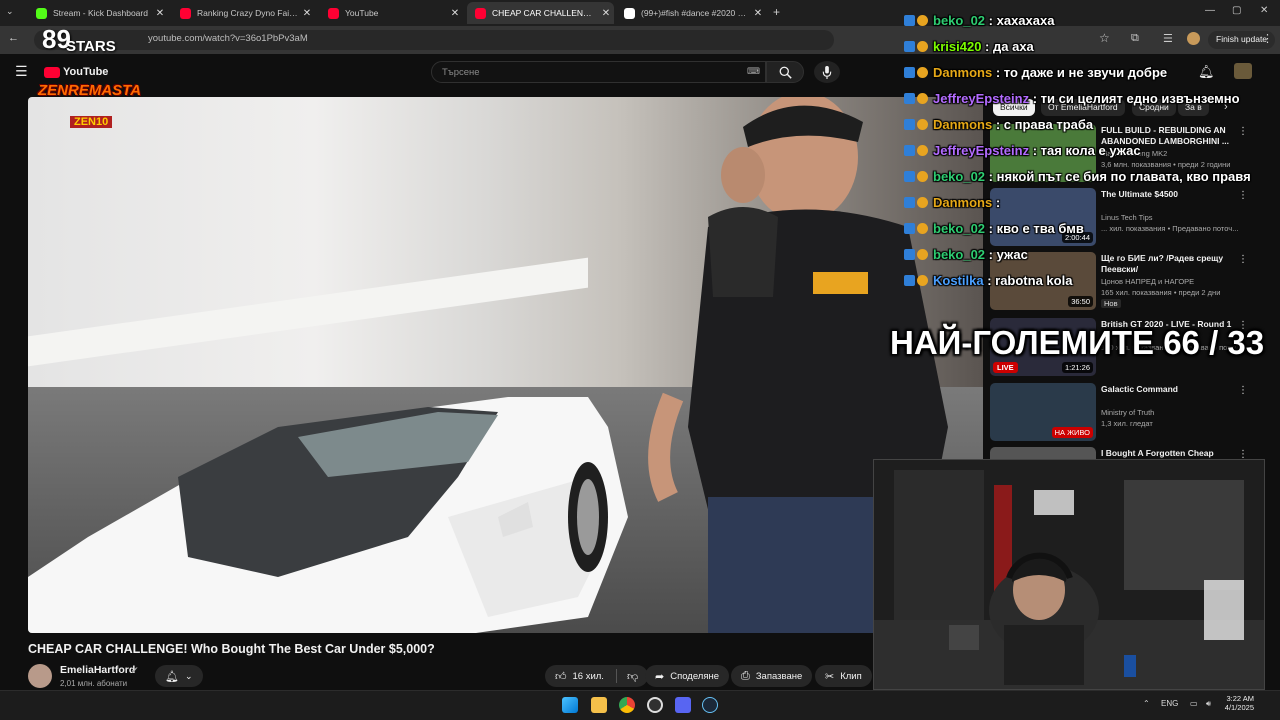 The height and width of the screenshot is (720, 1280). What do you see at coordinates (1238, 703) in the screenshot?
I see `clock: 3:22 AM 4/1/2025` at bounding box center [1238, 703].